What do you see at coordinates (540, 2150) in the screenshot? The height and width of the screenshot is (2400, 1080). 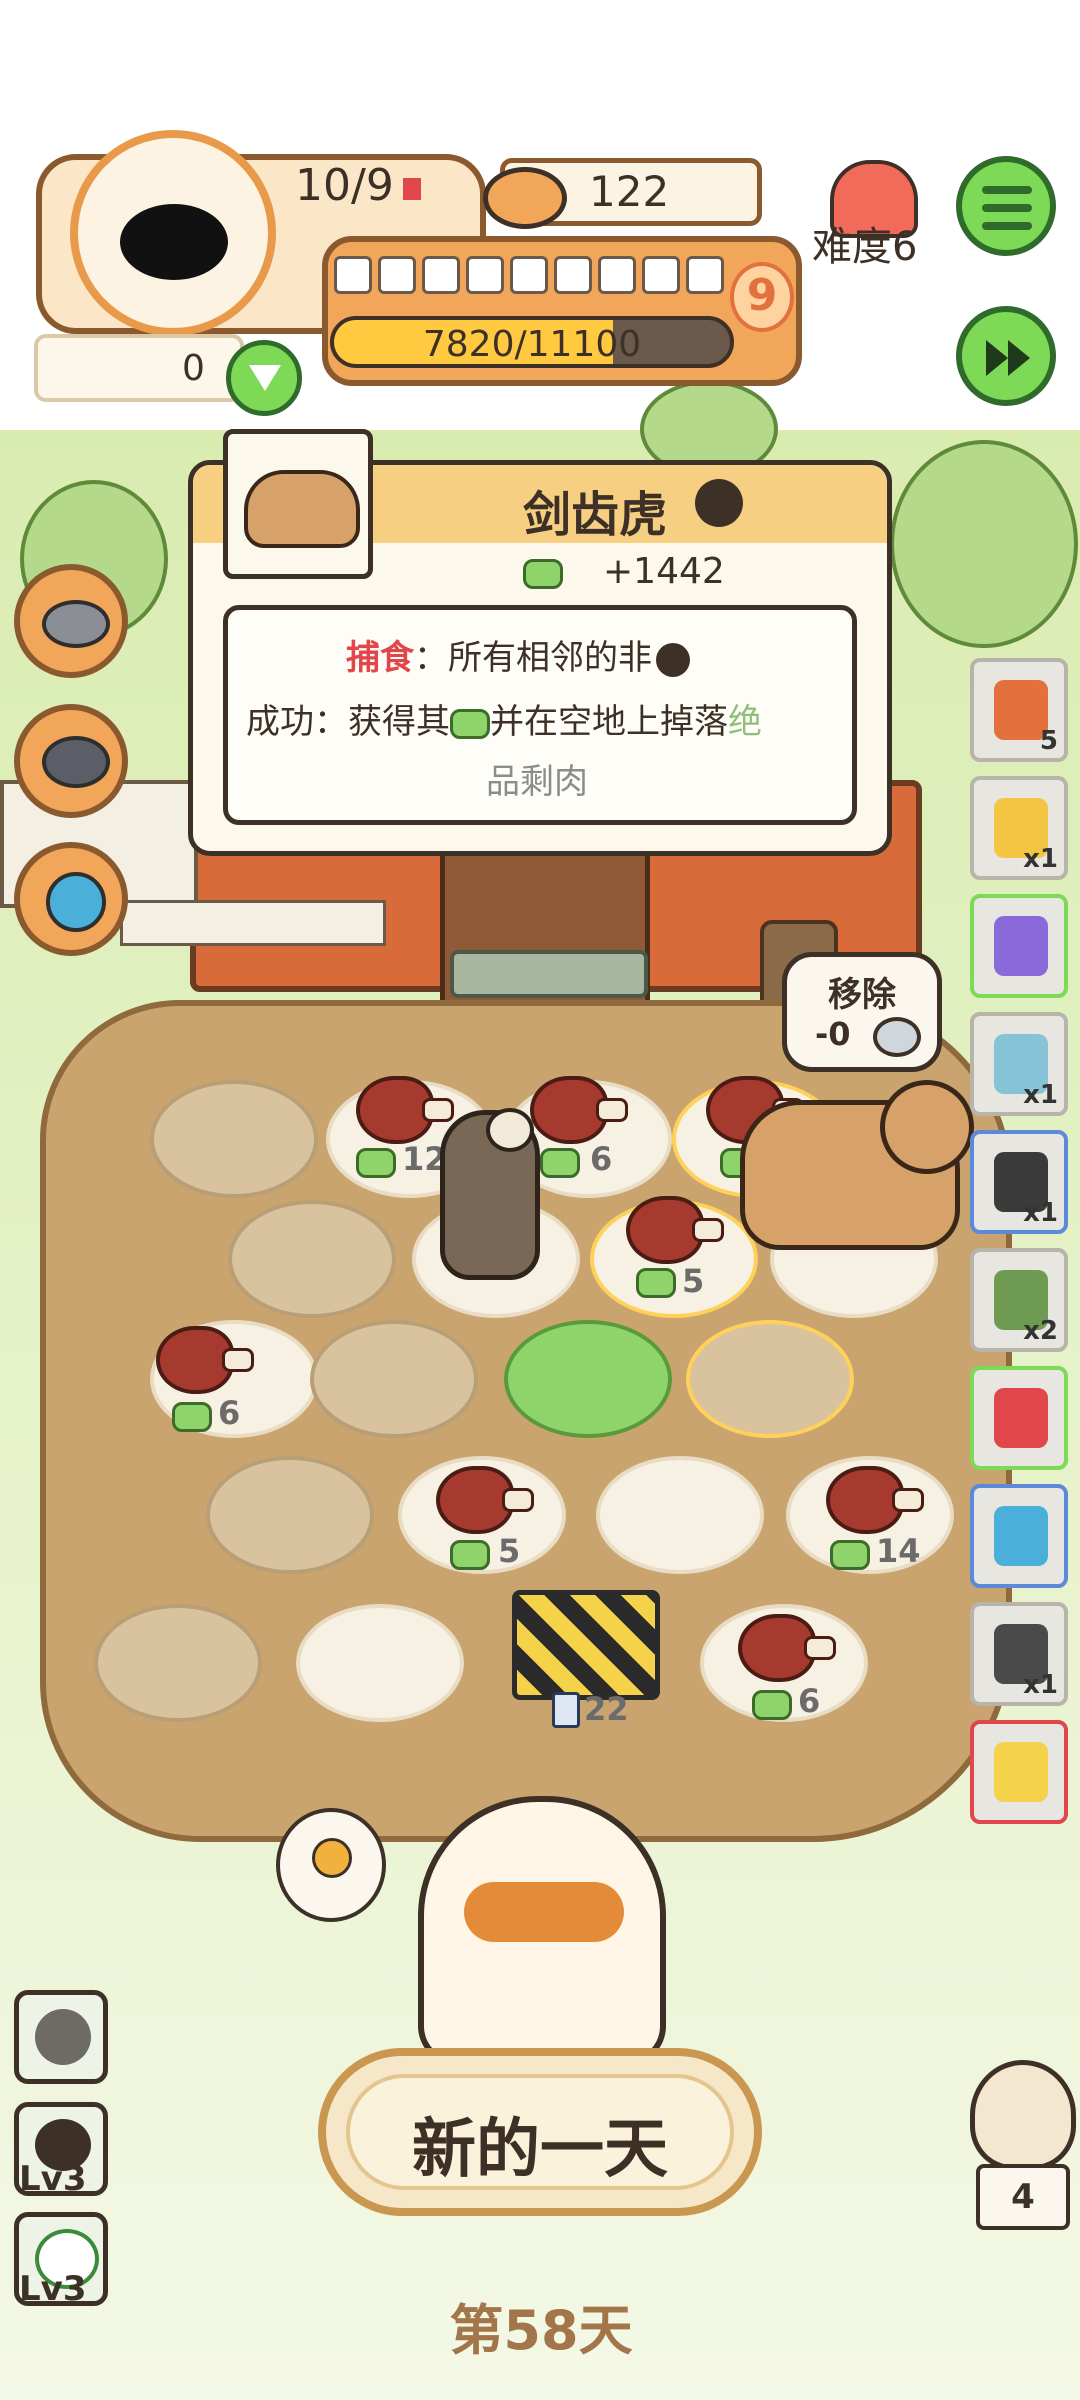 I see `new-day-label: 新的一天` at bounding box center [540, 2150].